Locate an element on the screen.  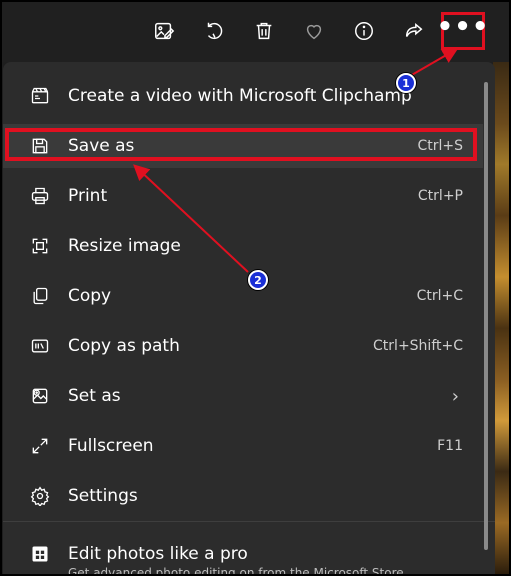
menu-item-label: Set as is located at coordinates (94, 396).